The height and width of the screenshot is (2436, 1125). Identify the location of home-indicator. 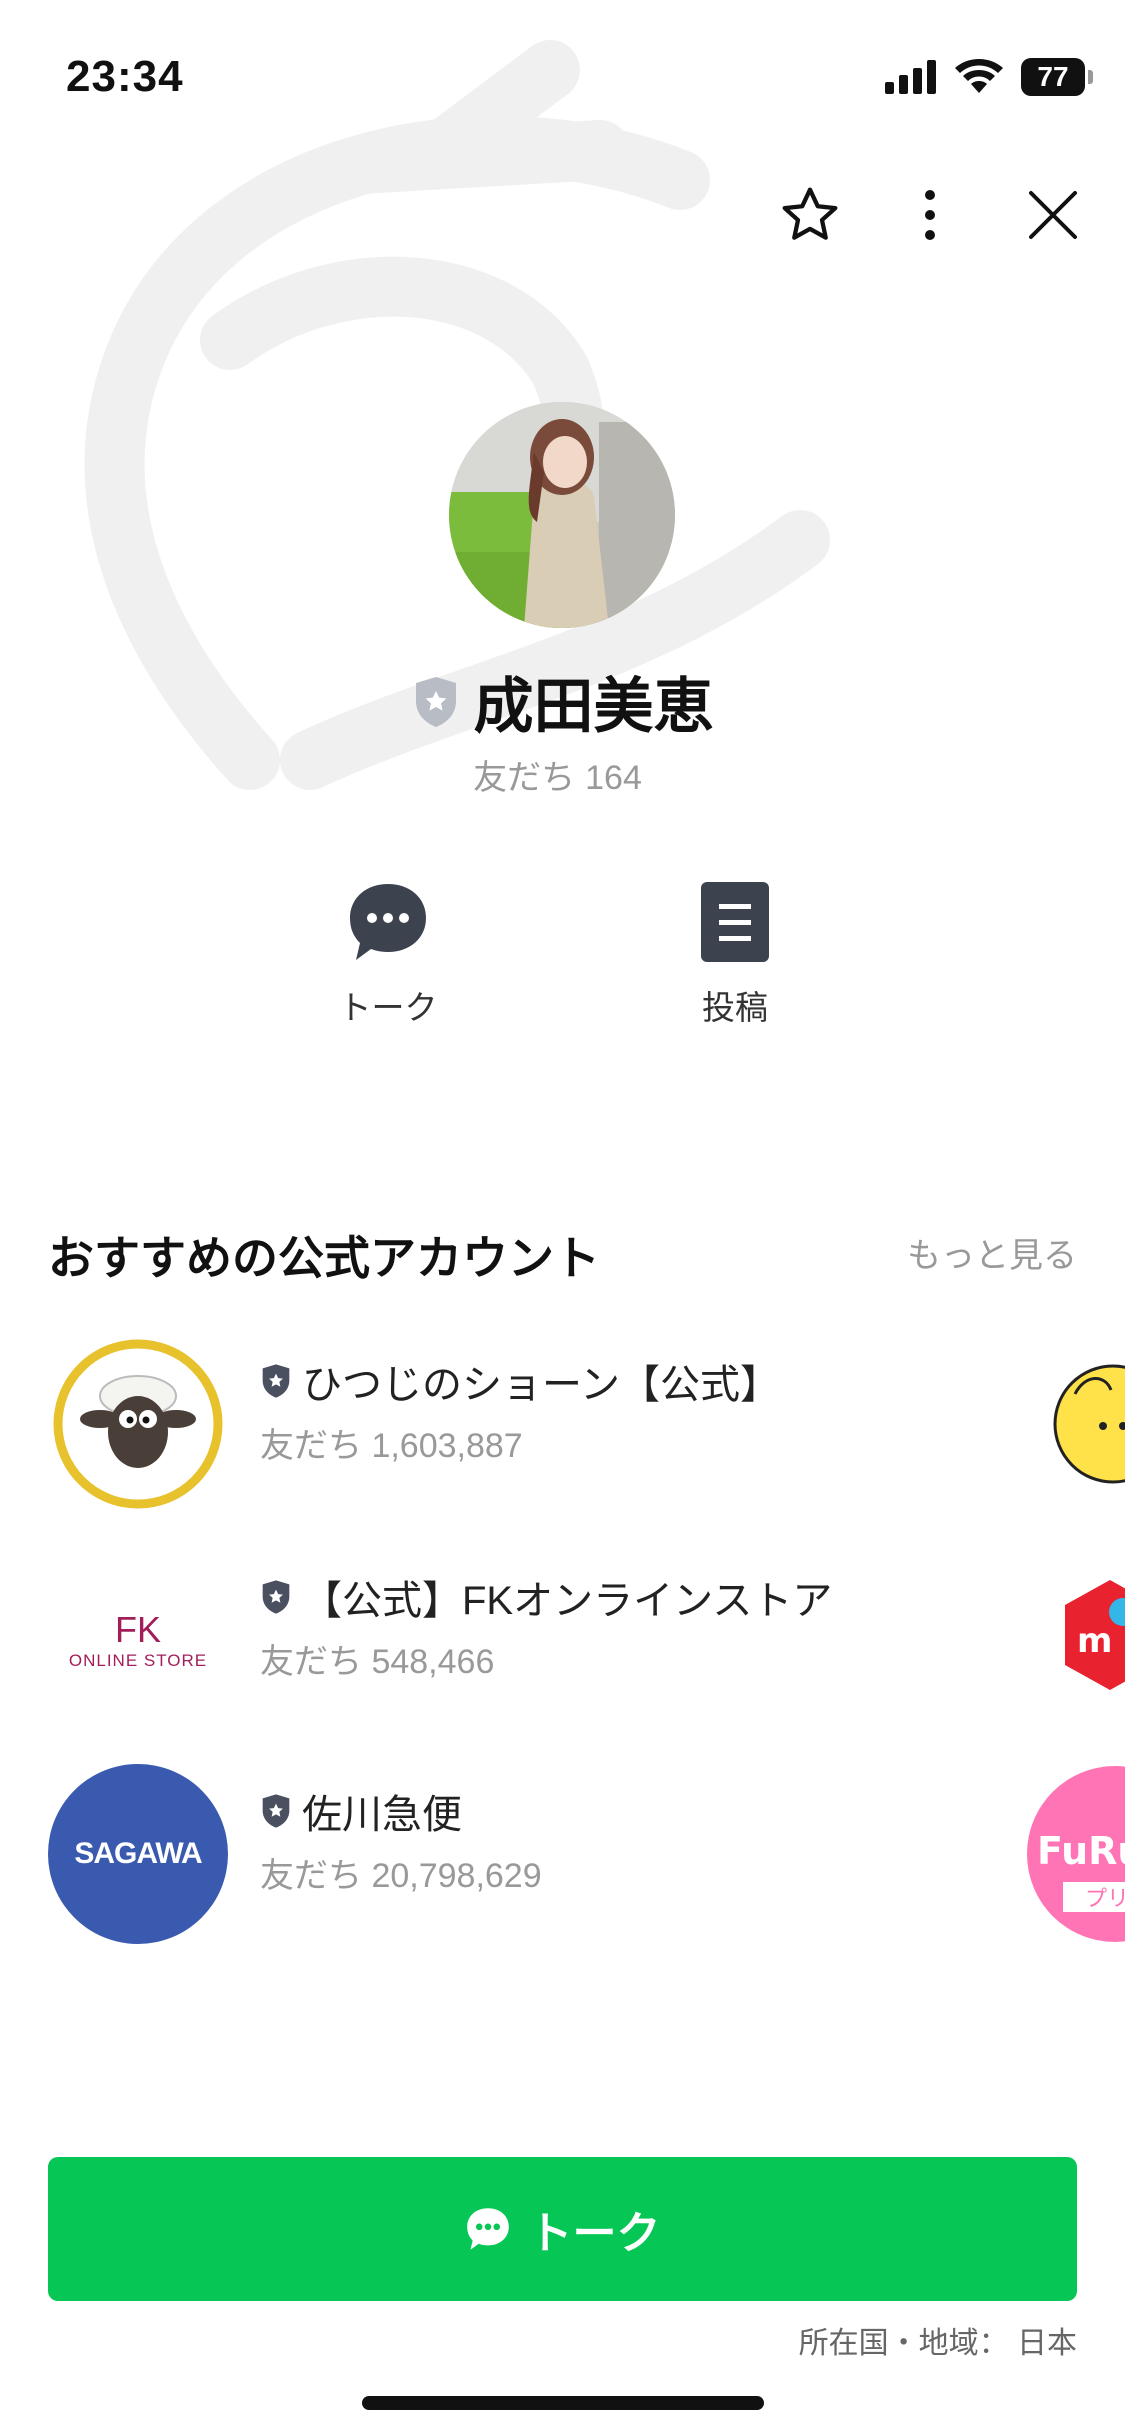
(563, 2403).